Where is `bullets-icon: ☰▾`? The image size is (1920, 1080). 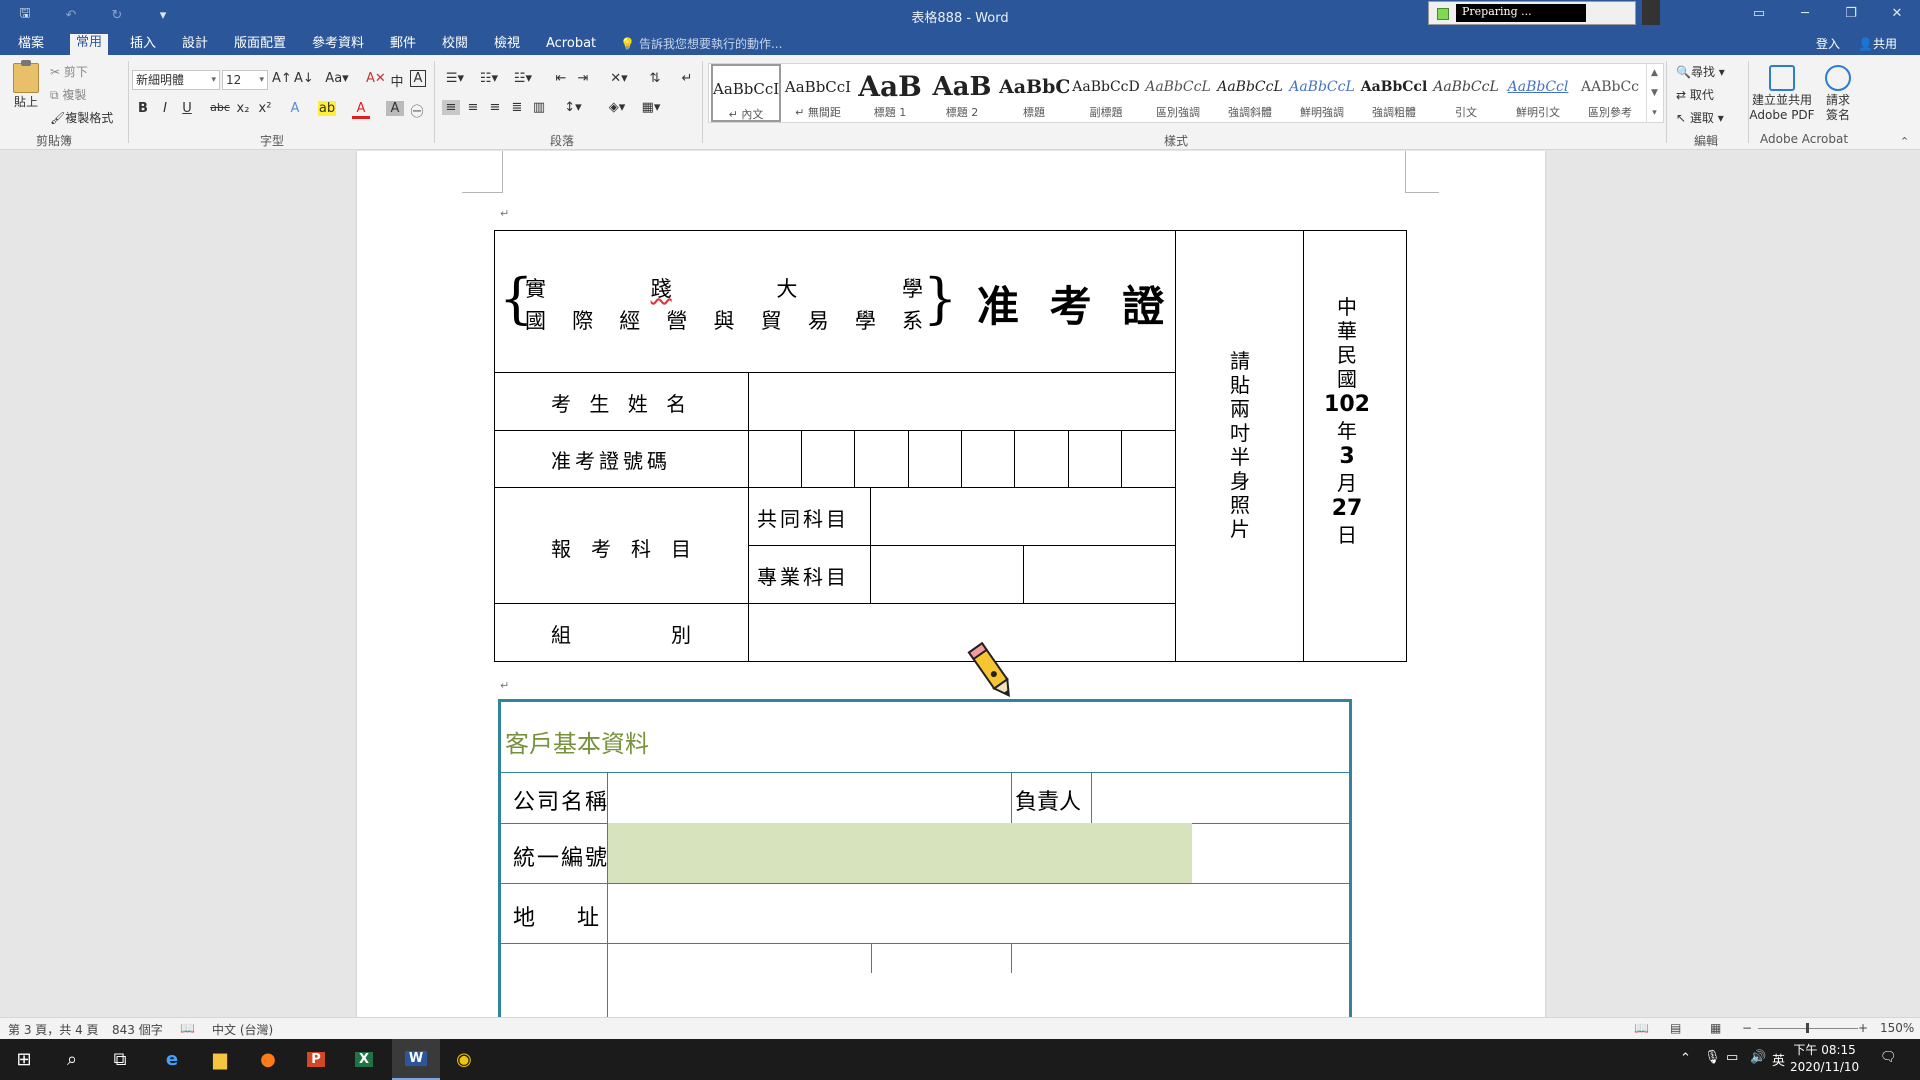
bullets-icon: ☰▾ is located at coordinates (455, 78).